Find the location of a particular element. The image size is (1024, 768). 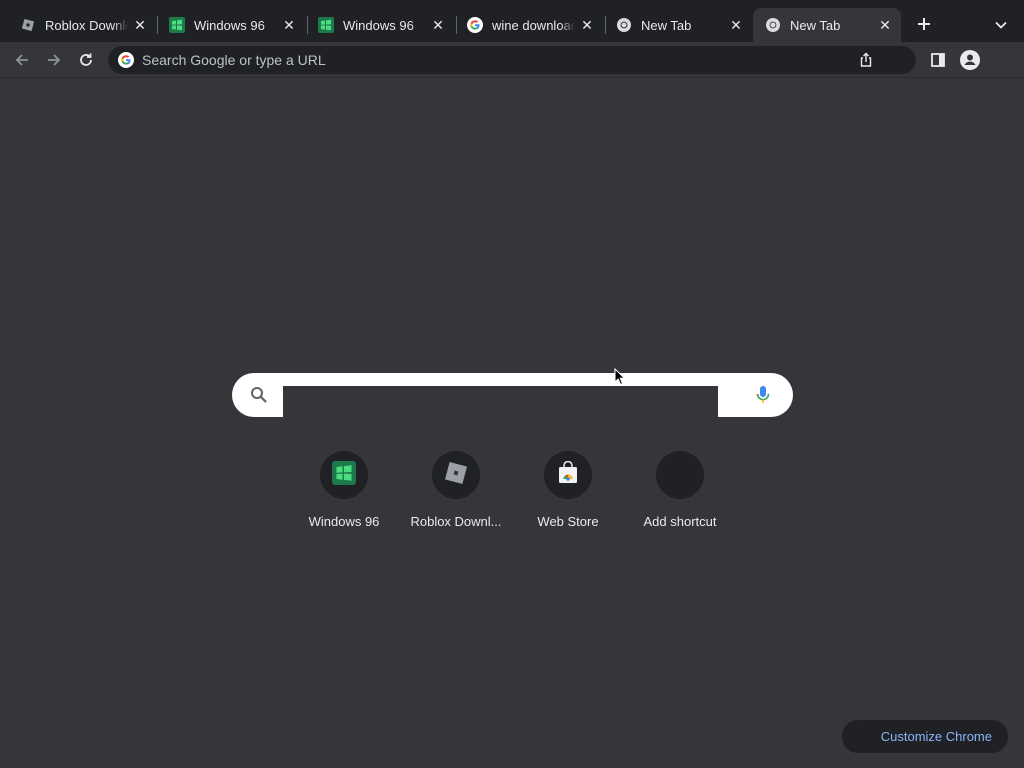

tab-new-tab: New Tab ✕ is located at coordinates (678, 25).